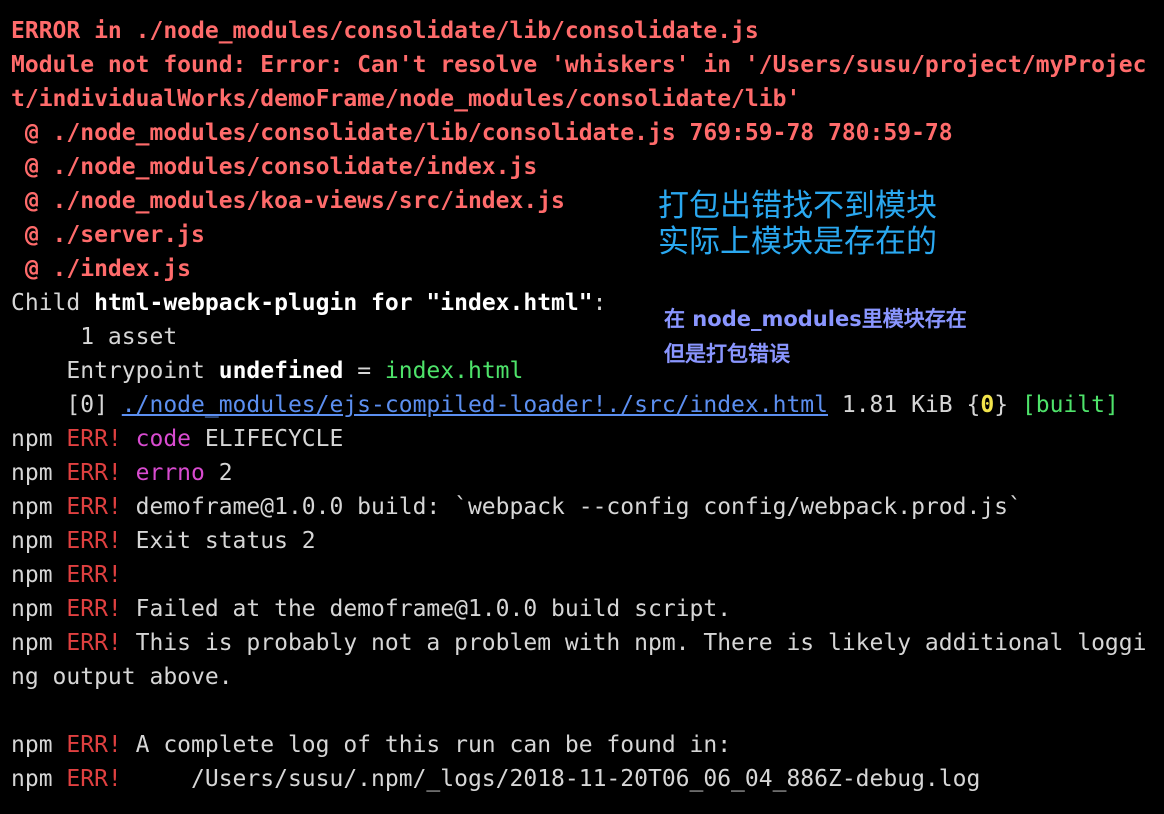 The width and height of the screenshot is (1164, 814). What do you see at coordinates (586, 201) in the screenshot?
I see `terminal-line: @ ./node_modules/koa-views/src/index.js` at bounding box center [586, 201].